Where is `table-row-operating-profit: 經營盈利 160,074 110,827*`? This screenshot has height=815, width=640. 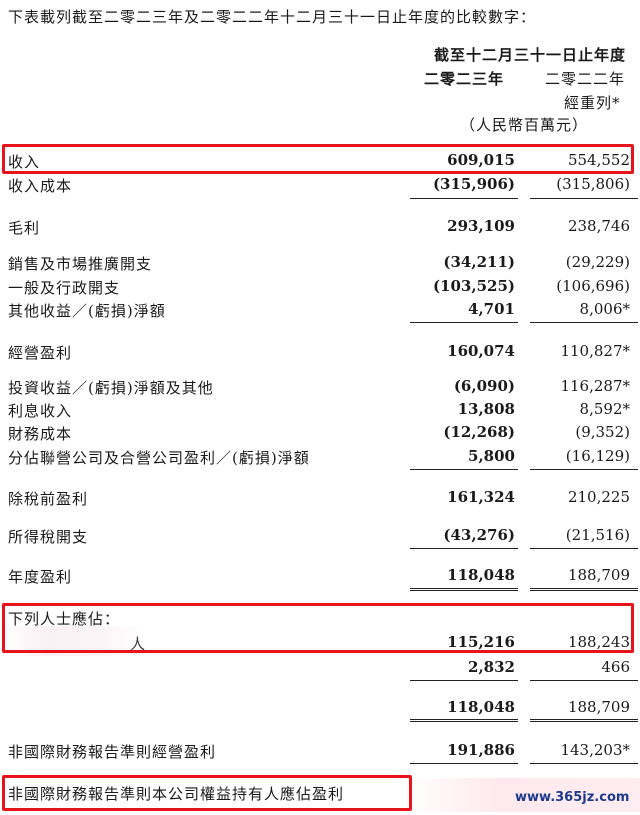 table-row-operating-profit: 經營盈利 160,074 110,827* is located at coordinates (320, 351).